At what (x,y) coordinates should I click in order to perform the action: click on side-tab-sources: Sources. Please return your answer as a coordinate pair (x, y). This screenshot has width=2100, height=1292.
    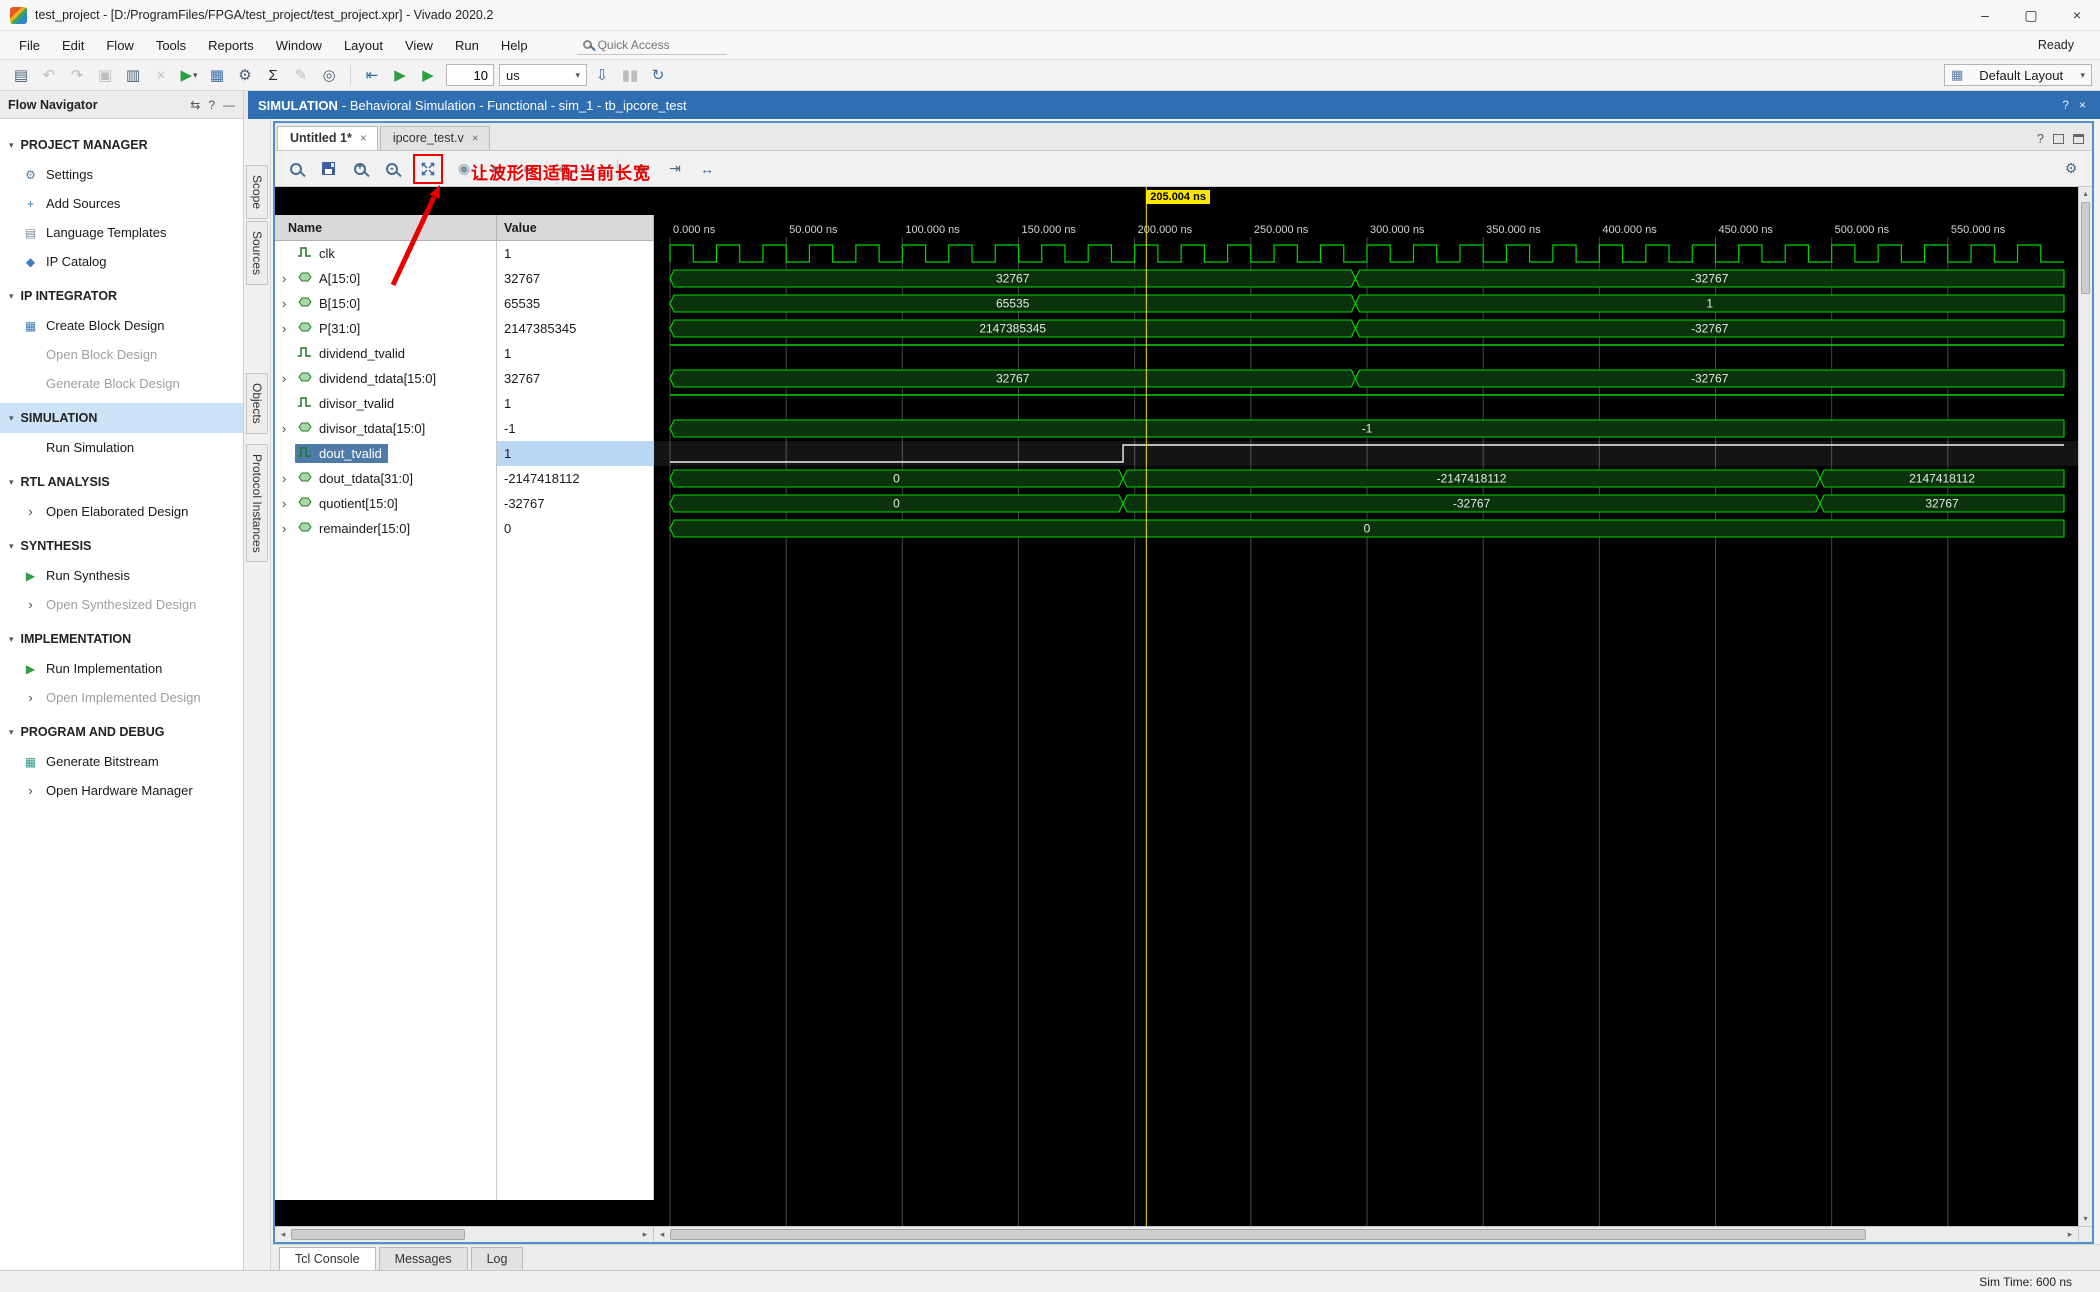
    Looking at the image, I should click on (257, 253).